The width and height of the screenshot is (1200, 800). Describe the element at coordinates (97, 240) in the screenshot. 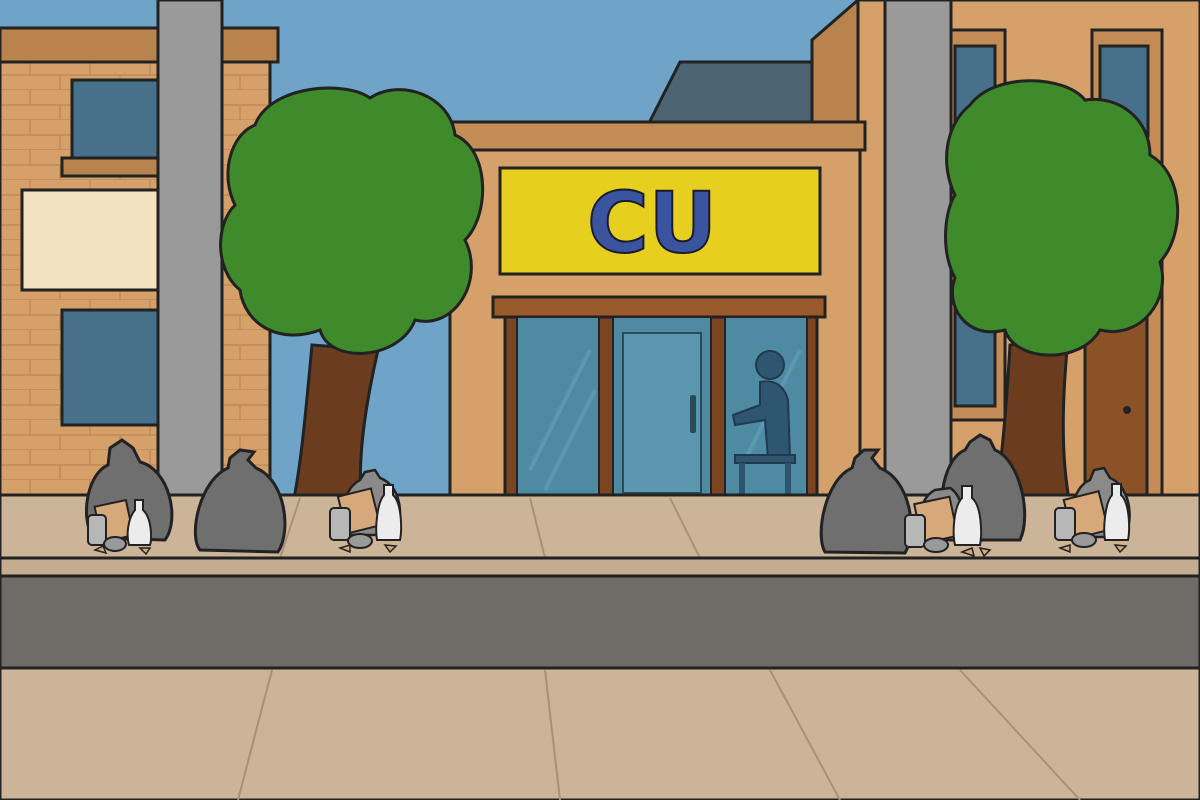

I see `left-building-blank-sign` at that location.